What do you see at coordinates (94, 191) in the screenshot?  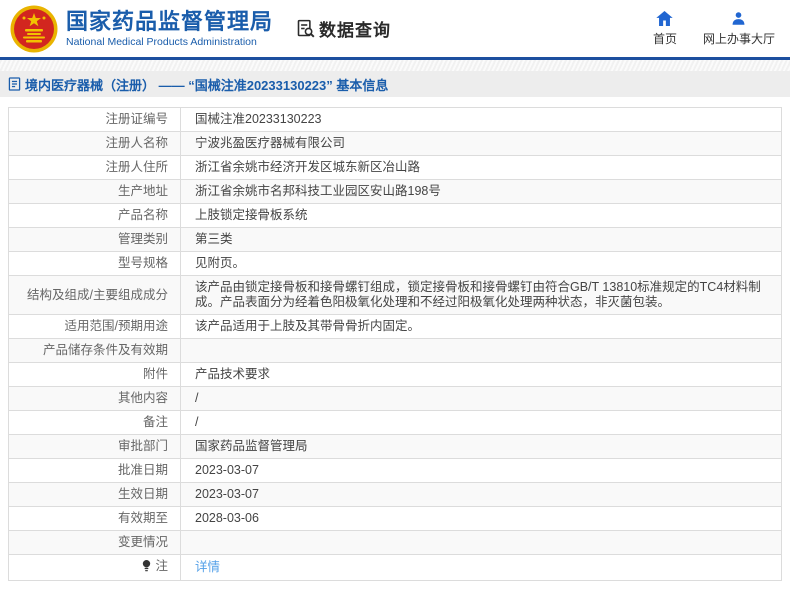 I see `row-label: 生产地址` at bounding box center [94, 191].